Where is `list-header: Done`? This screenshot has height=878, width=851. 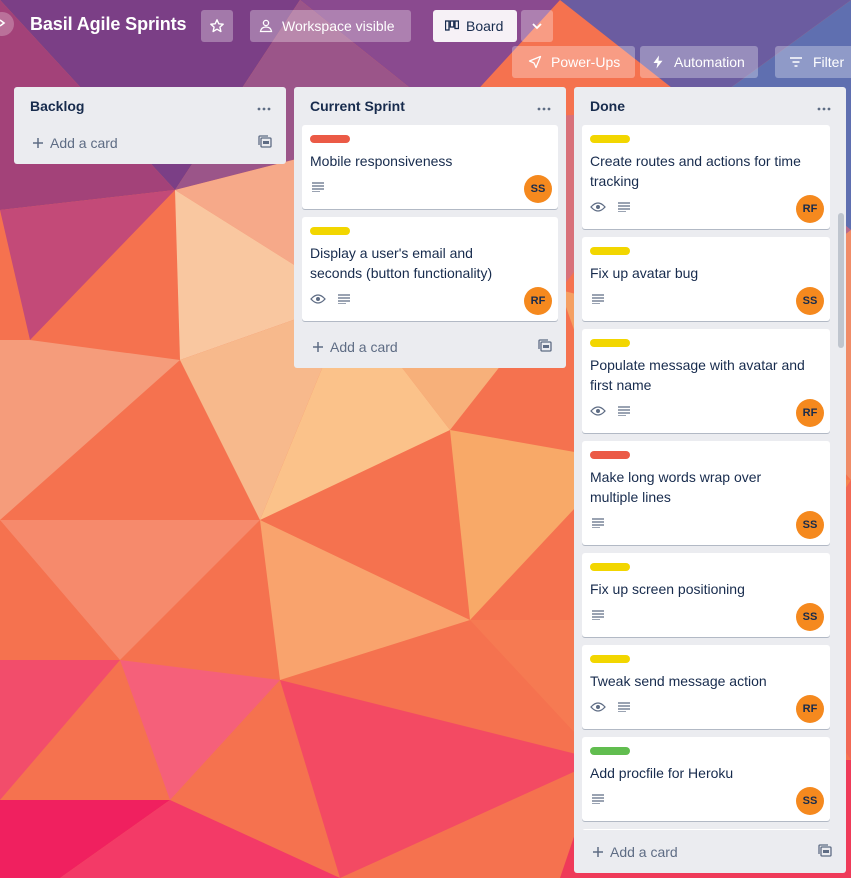
list-header: Done is located at coordinates (710, 106).